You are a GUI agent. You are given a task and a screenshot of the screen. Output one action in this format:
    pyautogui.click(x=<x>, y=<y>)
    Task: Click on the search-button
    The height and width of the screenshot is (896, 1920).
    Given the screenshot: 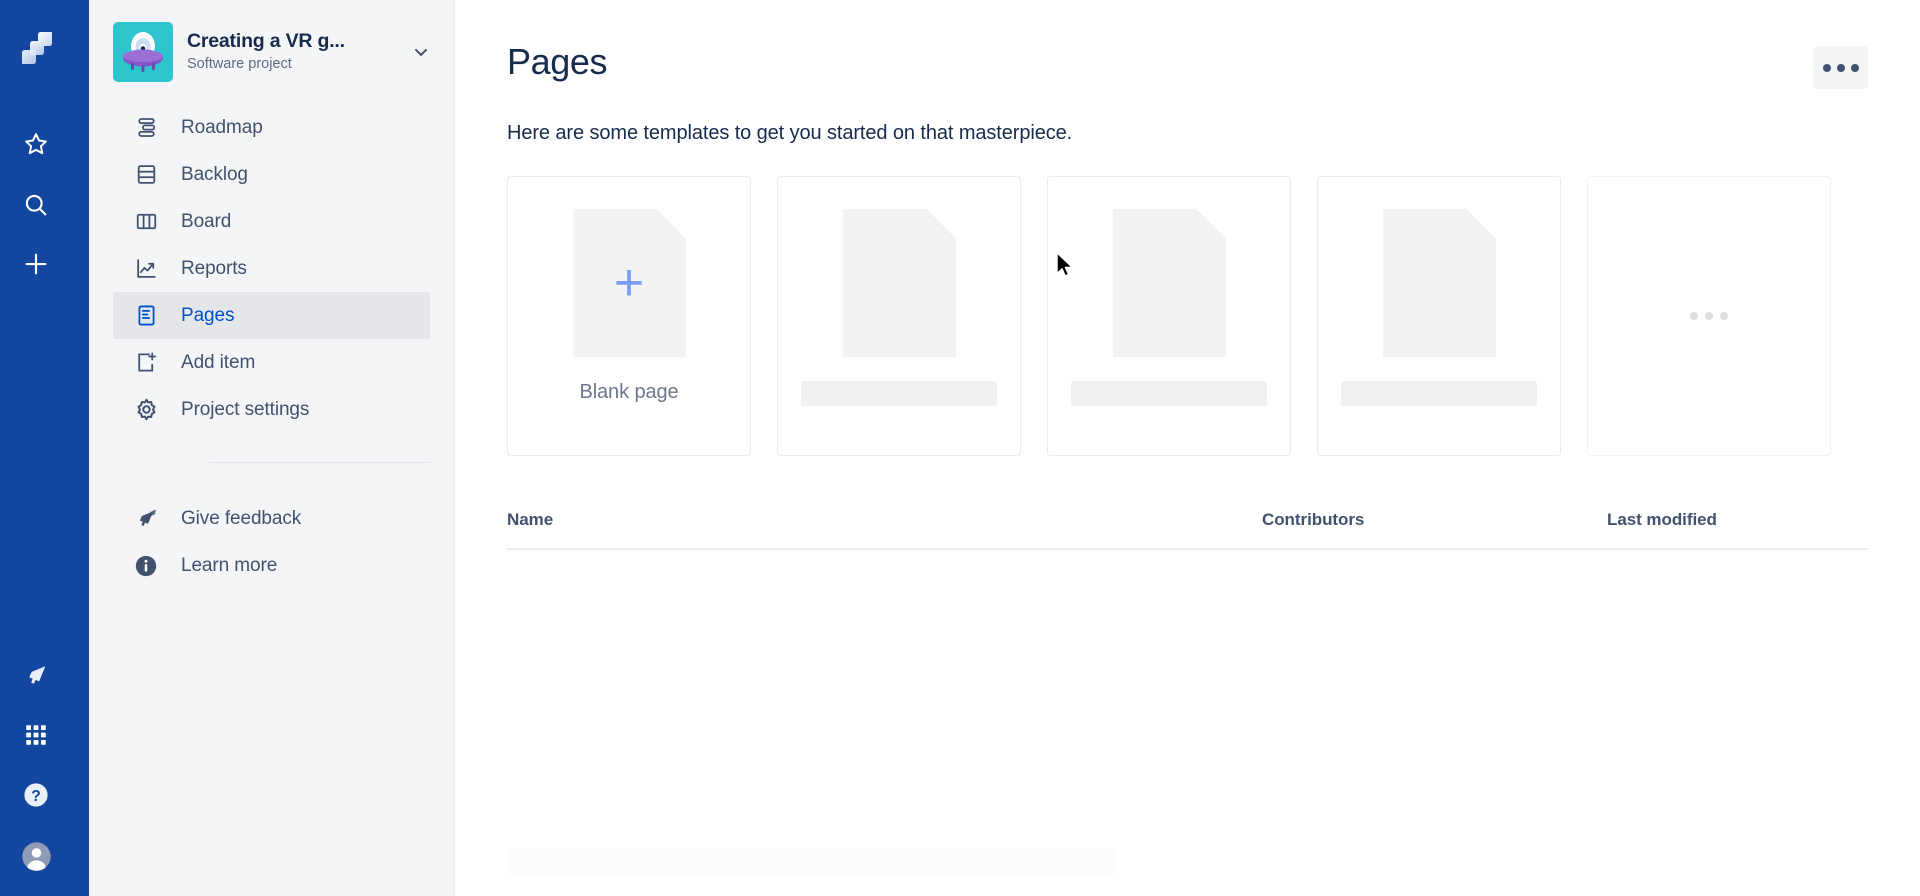 What is the action you would take?
    pyautogui.click(x=36, y=205)
    